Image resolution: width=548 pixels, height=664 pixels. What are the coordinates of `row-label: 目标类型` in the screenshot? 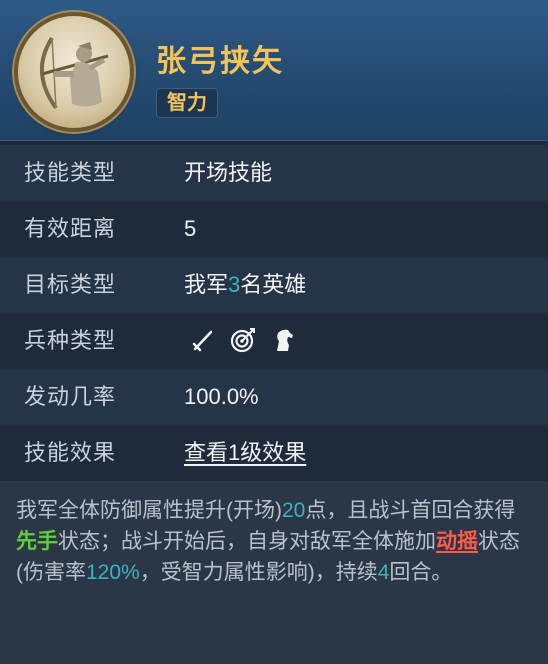 It's located at (70, 284).